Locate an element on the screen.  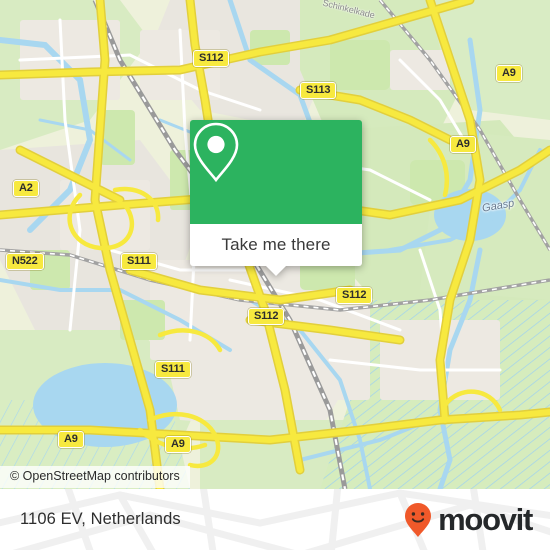
road-shield: S113 is located at coordinates (318, 90).